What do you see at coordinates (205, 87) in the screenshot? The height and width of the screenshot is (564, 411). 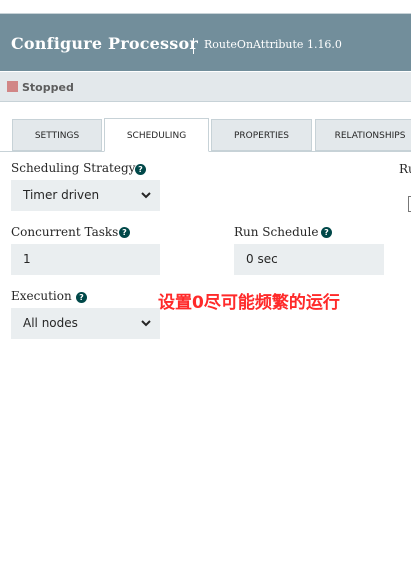 I see `status-bar: Stopped` at bounding box center [205, 87].